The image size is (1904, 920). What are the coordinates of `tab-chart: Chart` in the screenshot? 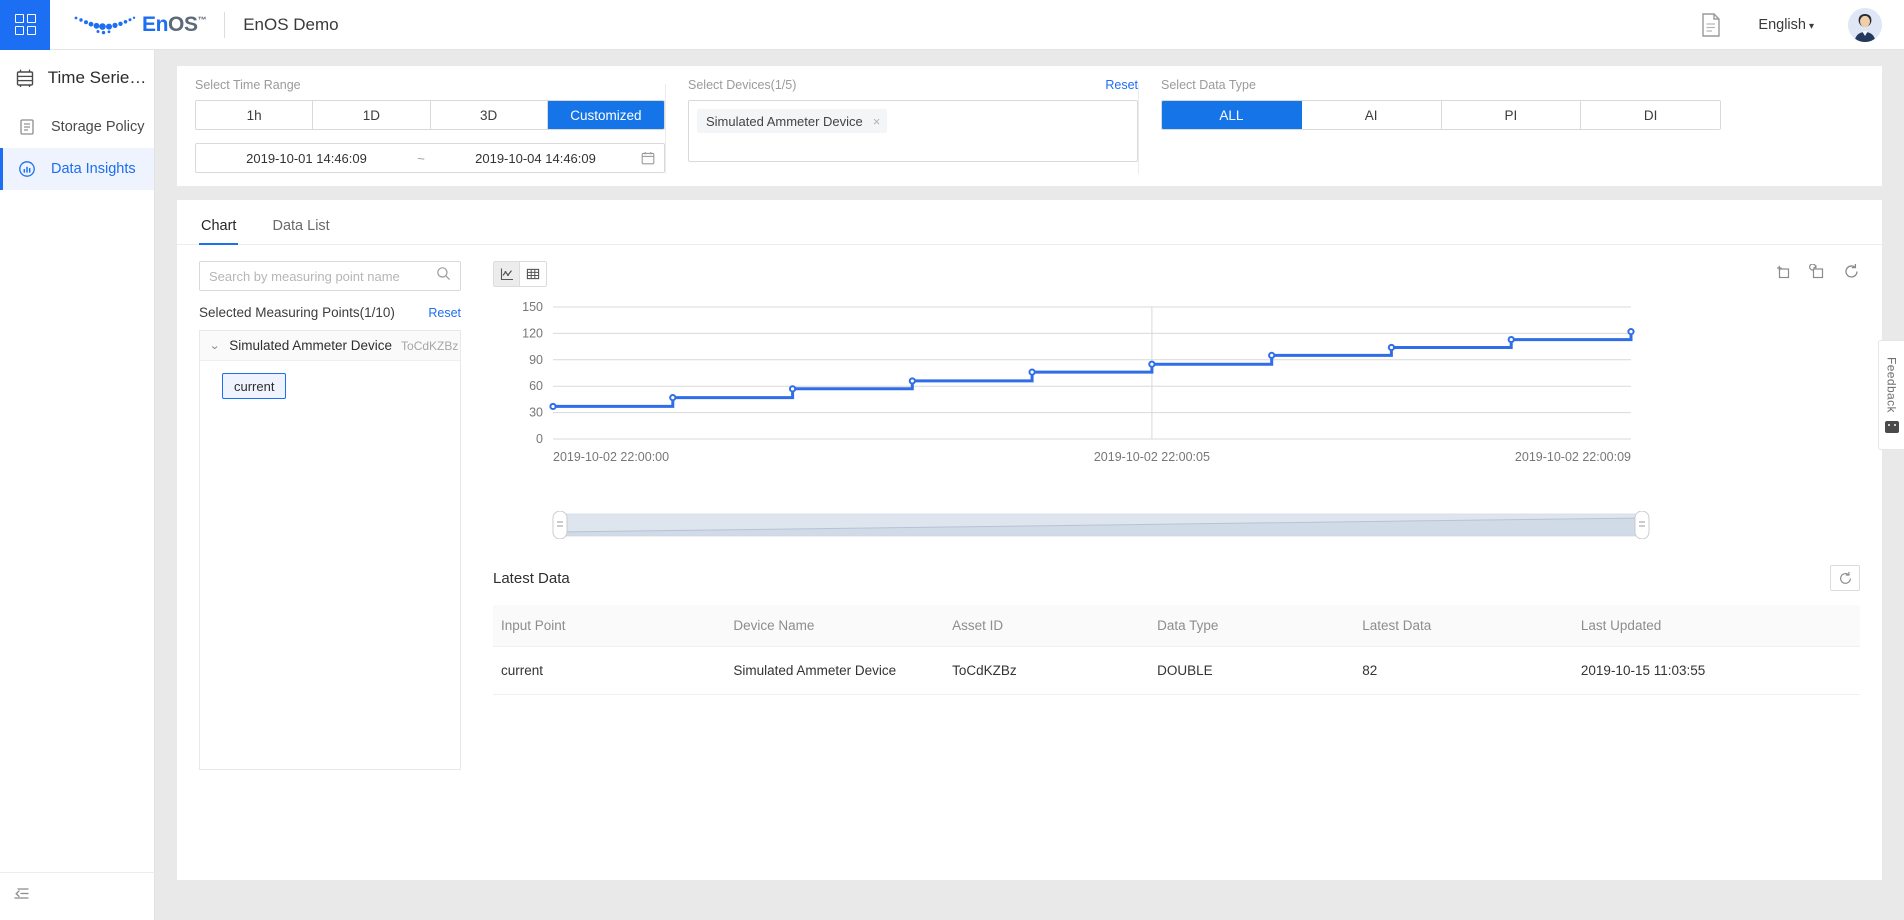 It's located at (219, 228).